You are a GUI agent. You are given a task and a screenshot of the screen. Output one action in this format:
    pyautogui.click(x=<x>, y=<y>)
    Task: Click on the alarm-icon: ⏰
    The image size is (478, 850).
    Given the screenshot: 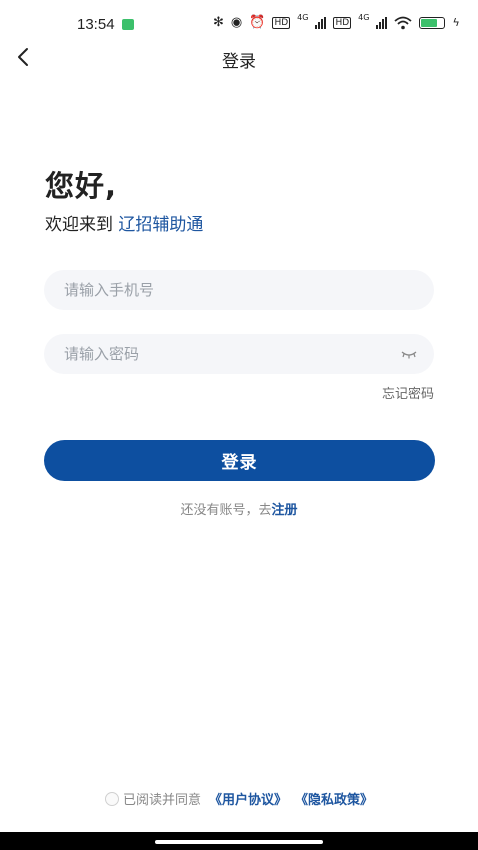 What is the action you would take?
    pyautogui.click(x=257, y=22)
    